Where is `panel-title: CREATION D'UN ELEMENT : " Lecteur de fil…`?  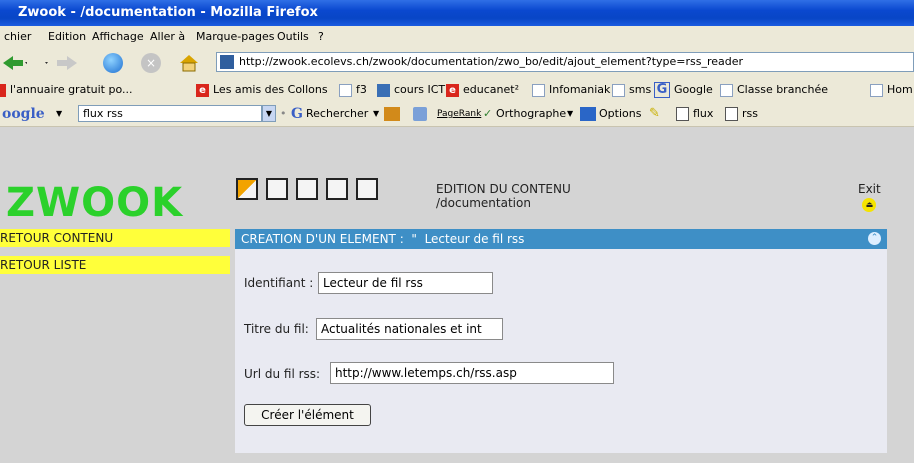
panel-title: CREATION D'UN ELEMENT : " Lecteur de fil… is located at coordinates (383, 239).